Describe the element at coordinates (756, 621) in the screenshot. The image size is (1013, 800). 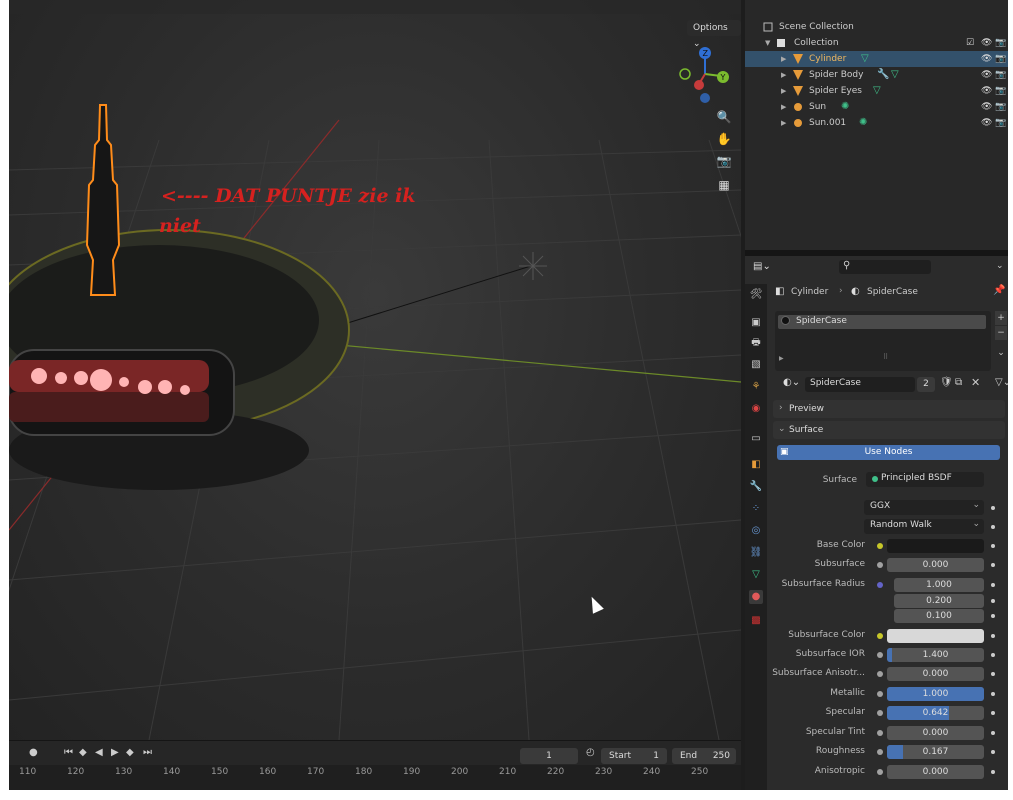
I see `texture-tab-icon: ▩` at that location.